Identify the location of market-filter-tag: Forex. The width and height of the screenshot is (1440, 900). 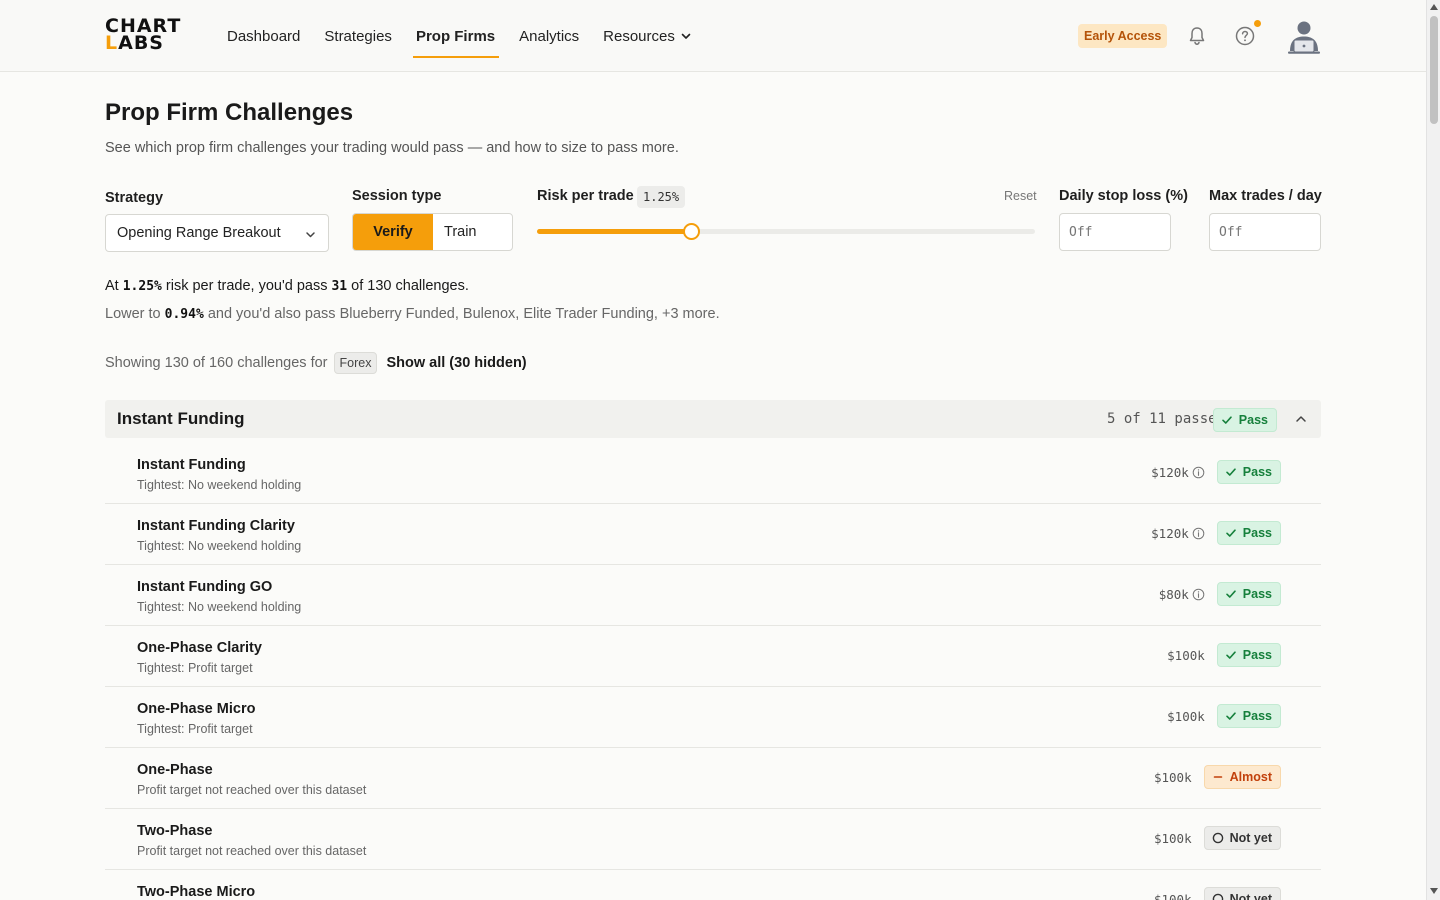
(355, 363).